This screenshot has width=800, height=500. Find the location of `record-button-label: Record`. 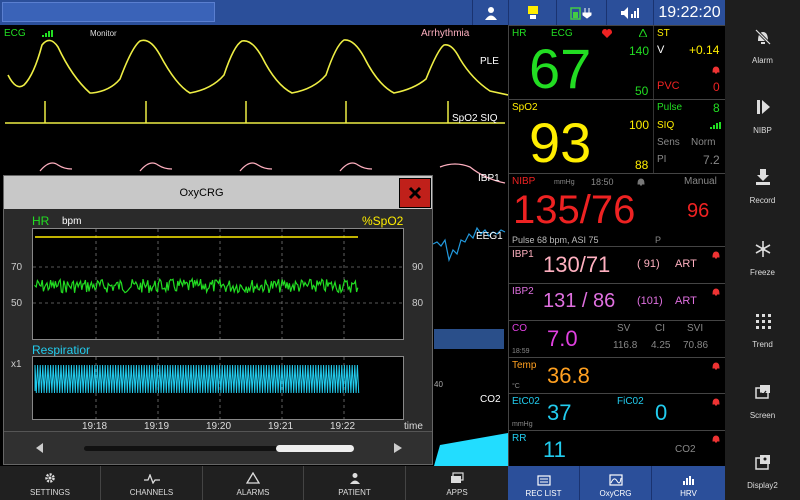

record-button-label: Record is located at coordinates (762, 200).